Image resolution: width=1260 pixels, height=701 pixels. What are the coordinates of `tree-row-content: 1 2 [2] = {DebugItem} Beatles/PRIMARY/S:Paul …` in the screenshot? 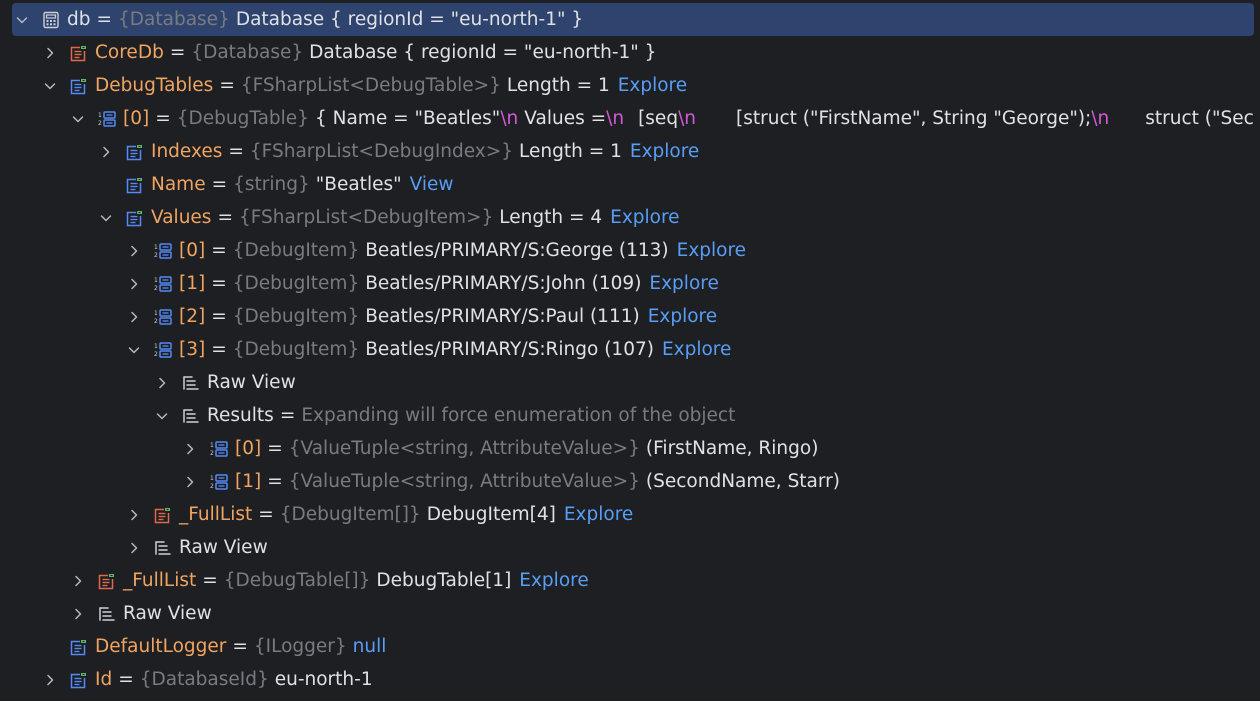 It's located at (358, 316).